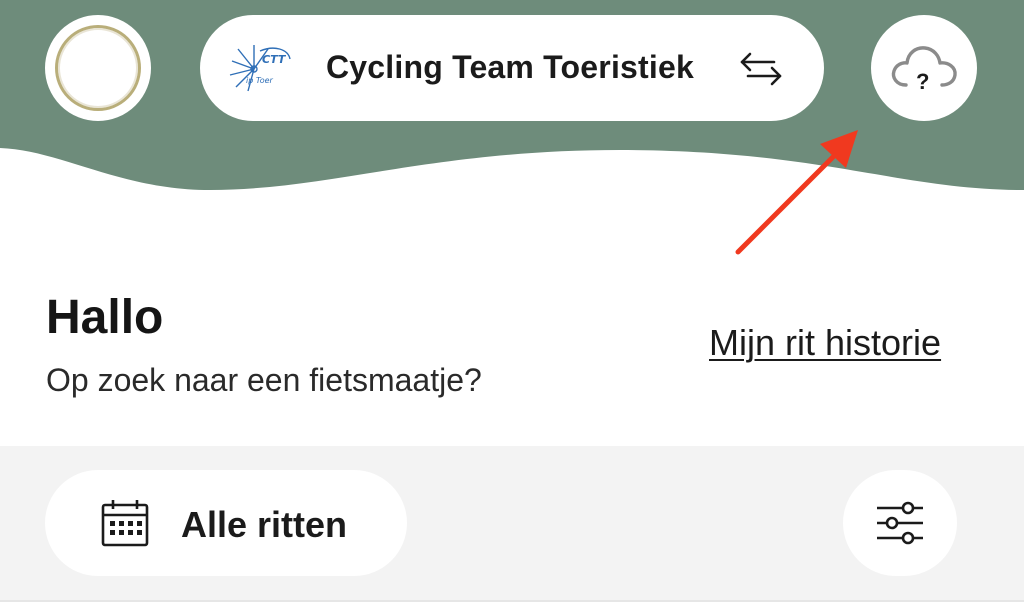  Describe the element at coordinates (796, 192) in the screenshot. I see `annotation-arrow` at that location.